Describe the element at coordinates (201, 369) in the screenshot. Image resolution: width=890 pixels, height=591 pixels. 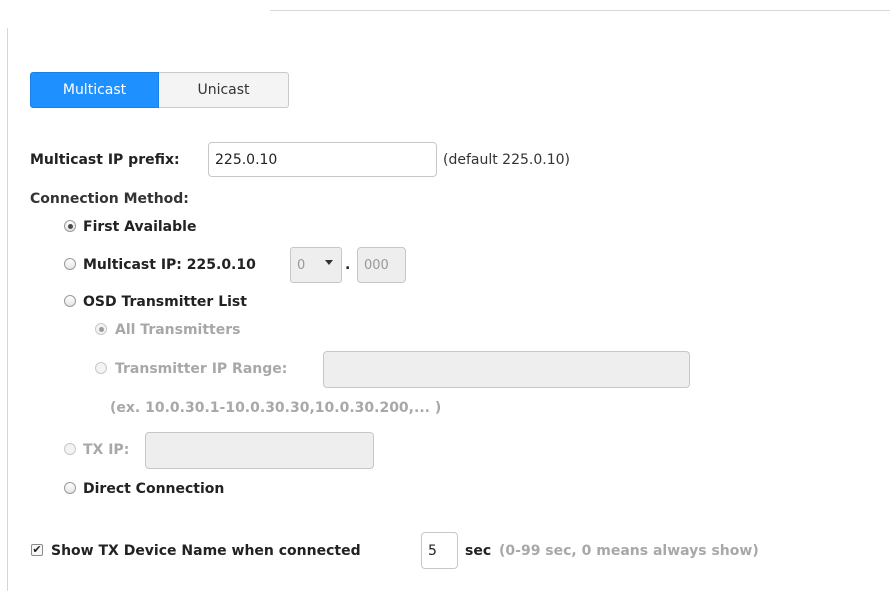
I see `transmitter-ip-range-label: Transmitter IP Range:` at that location.